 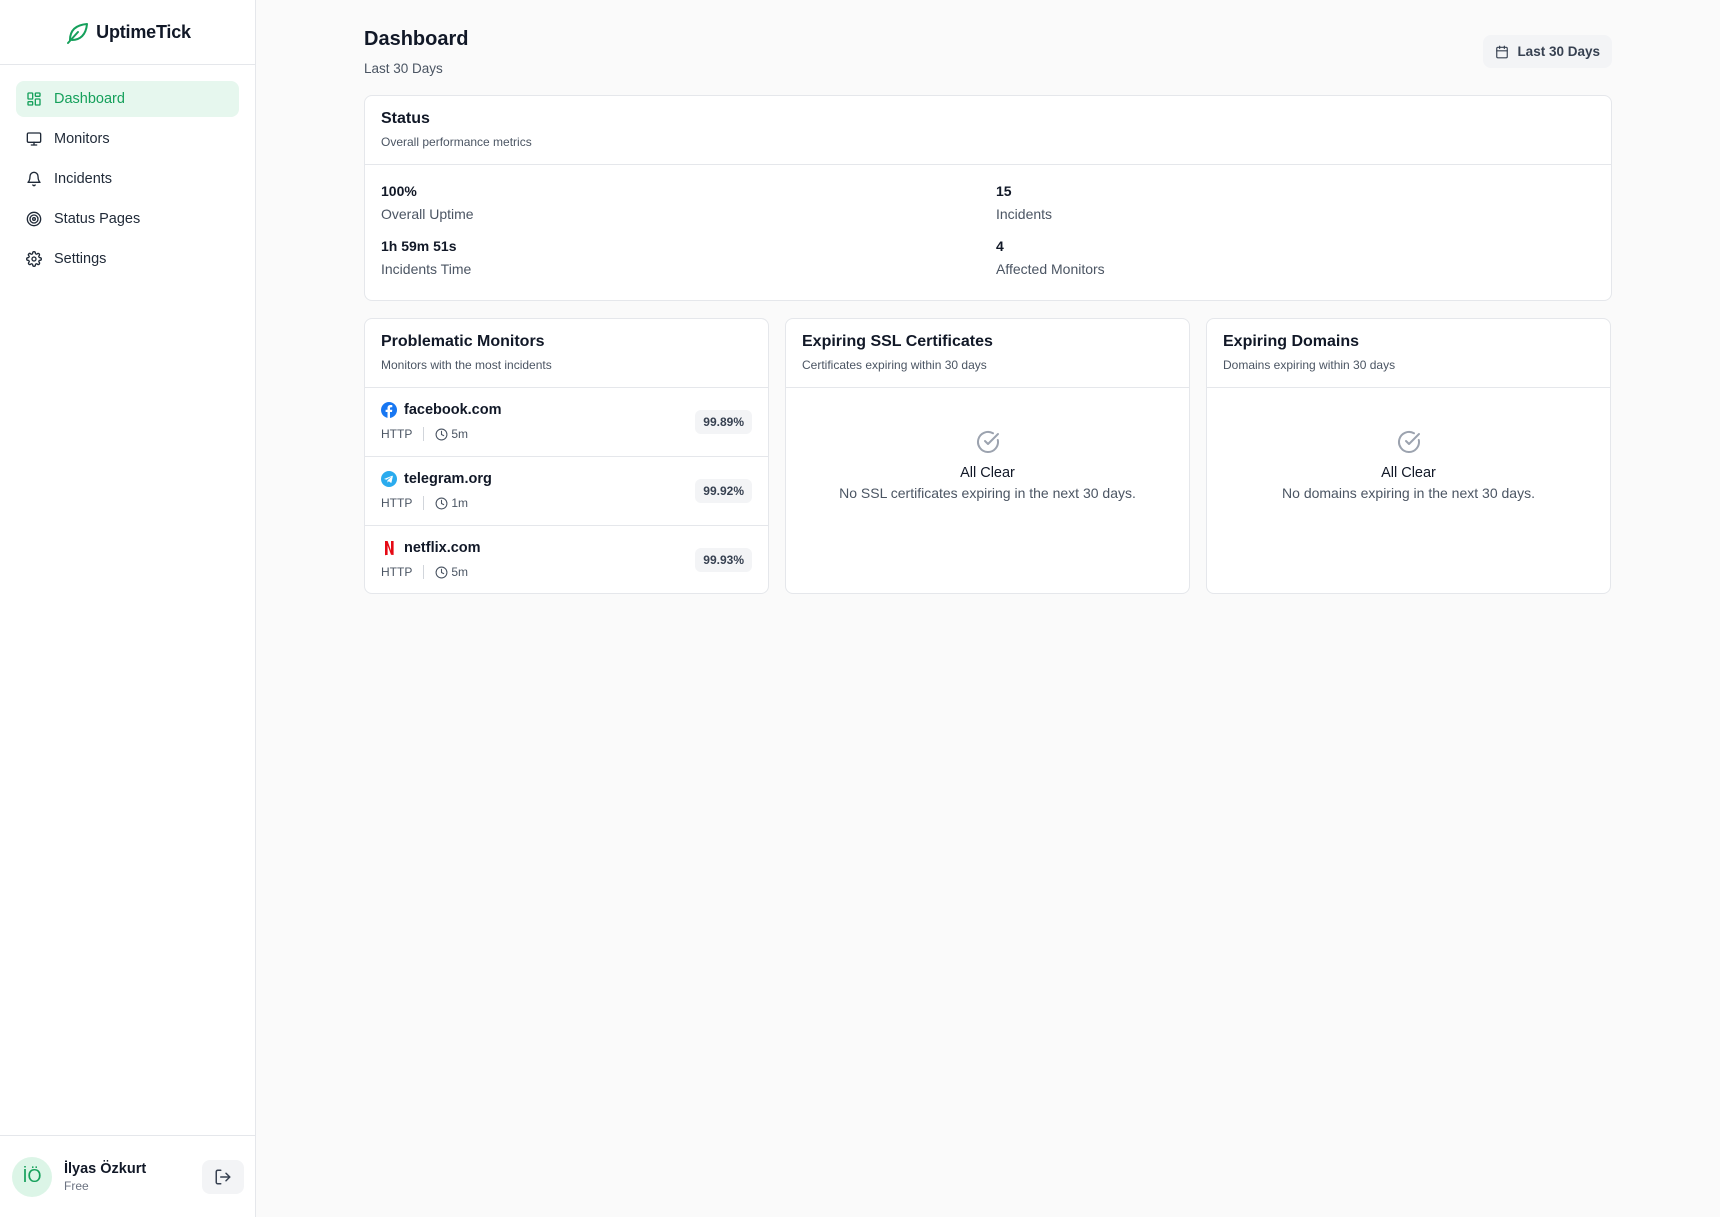 What do you see at coordinates (416, 39) in the screenshot?
I see `page-title: Dashboard` at bounding box center [416, 39].